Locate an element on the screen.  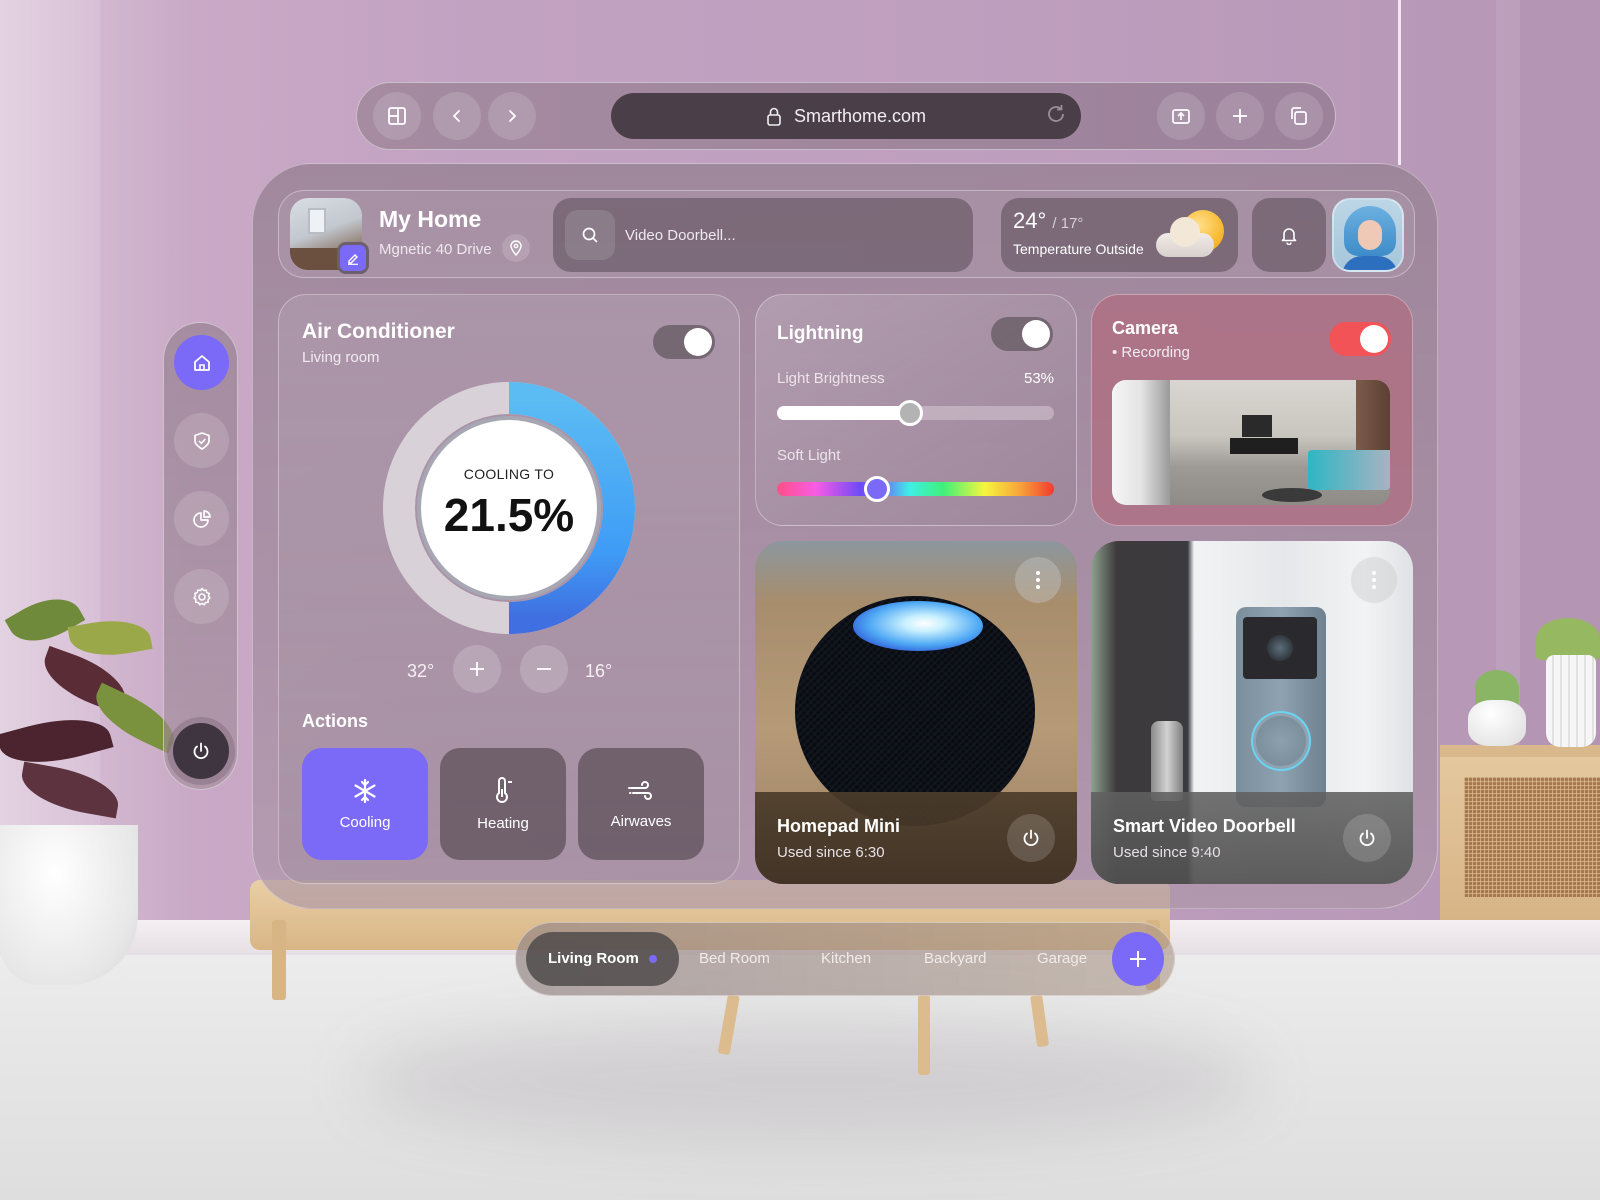
add-room-button is located at coordinates (1138, 959).